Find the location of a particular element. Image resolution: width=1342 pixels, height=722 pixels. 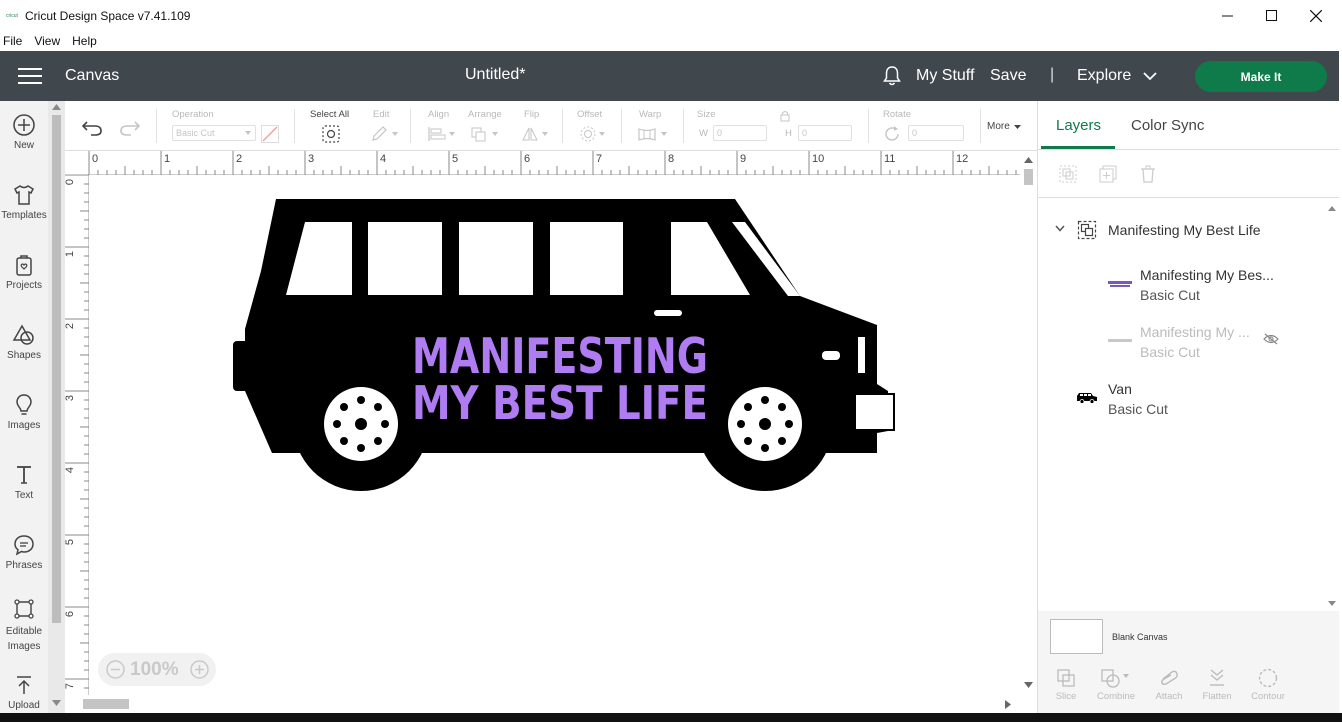

minimize-button is located at coordinates (1227, 15).